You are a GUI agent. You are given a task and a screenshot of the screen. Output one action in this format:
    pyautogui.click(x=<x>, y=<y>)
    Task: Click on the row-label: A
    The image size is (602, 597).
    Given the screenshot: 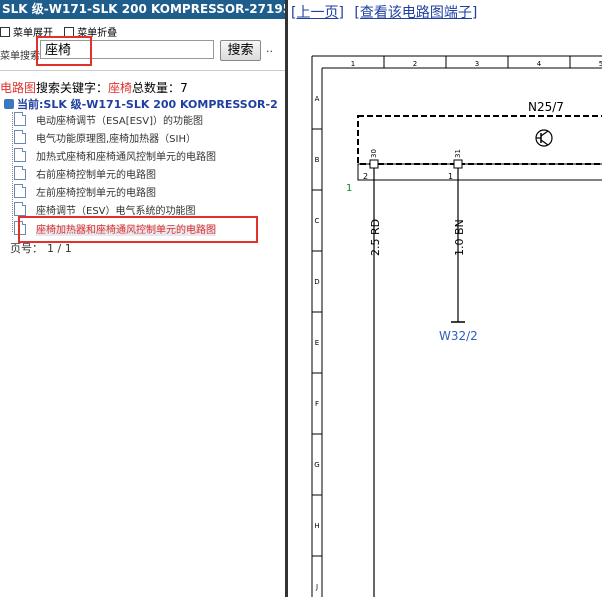 What is the action you would take?
    pyautogui.click(x=317, y=99)
    